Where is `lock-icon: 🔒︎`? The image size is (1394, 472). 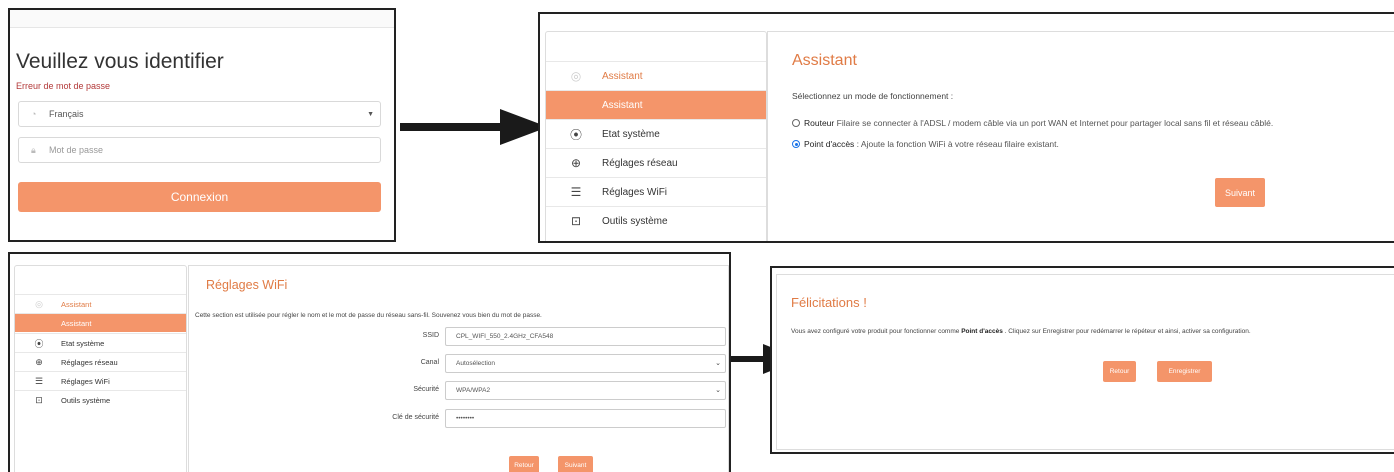
lock-icon: 🔒︎ is located at coordinates (33, 149).